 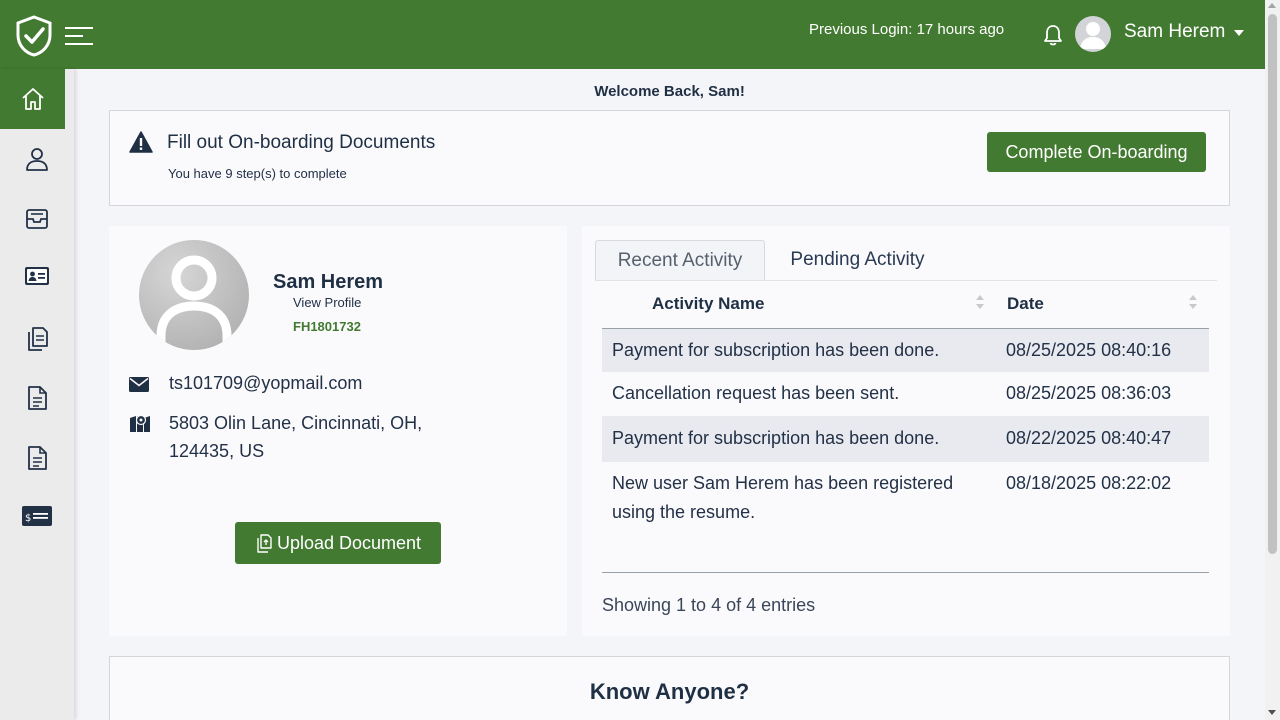 What do you see at coordinates (1089, 350) in the screenshot?
I see `activity-date-cell: 08/25/2025 08:40:16` at bounding box center [1089, 350].